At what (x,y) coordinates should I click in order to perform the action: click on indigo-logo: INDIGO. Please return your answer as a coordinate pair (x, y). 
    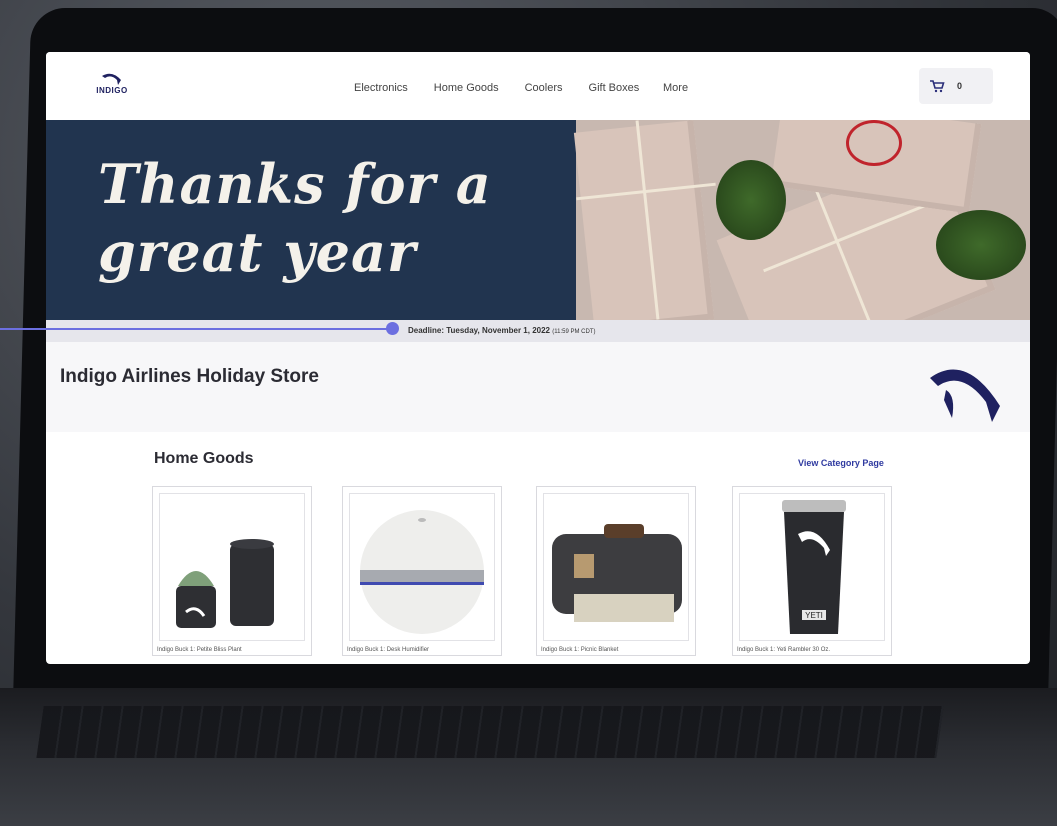
    Looking at the image, I should click on (112, 83).